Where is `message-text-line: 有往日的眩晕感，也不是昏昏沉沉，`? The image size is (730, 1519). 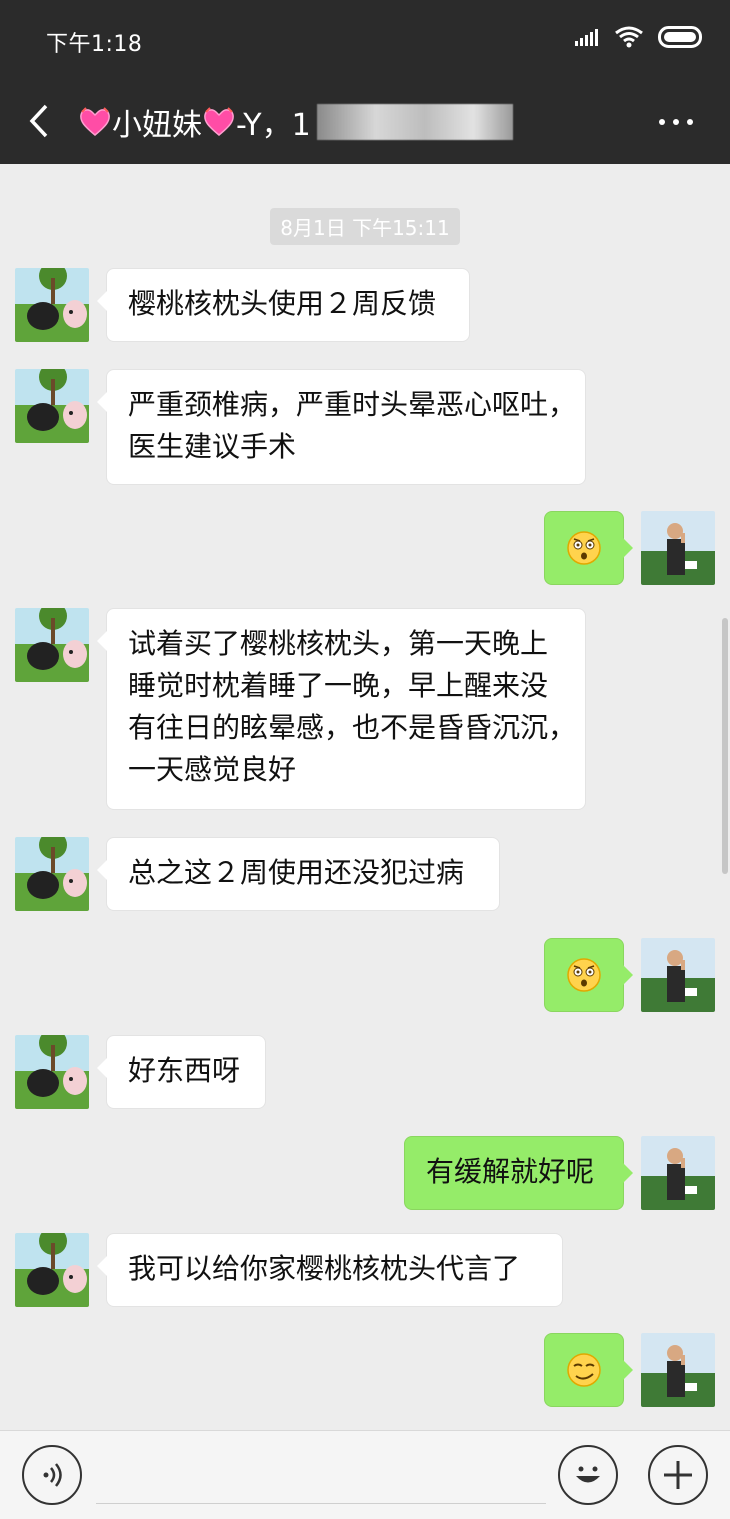
message-text-line: 有往日的眩晕感，也不是昏昏沉沉， is located at coordinates (352, 727).